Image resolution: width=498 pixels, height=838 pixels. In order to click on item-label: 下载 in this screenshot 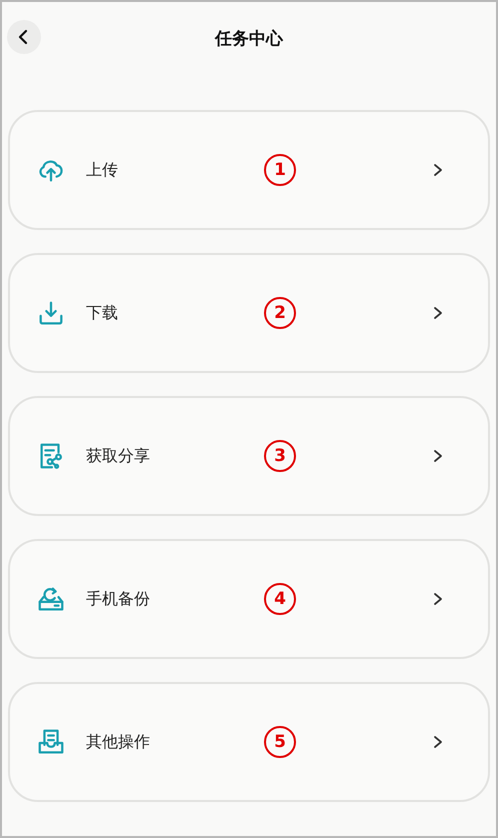, I will do `click(102, 313)`.